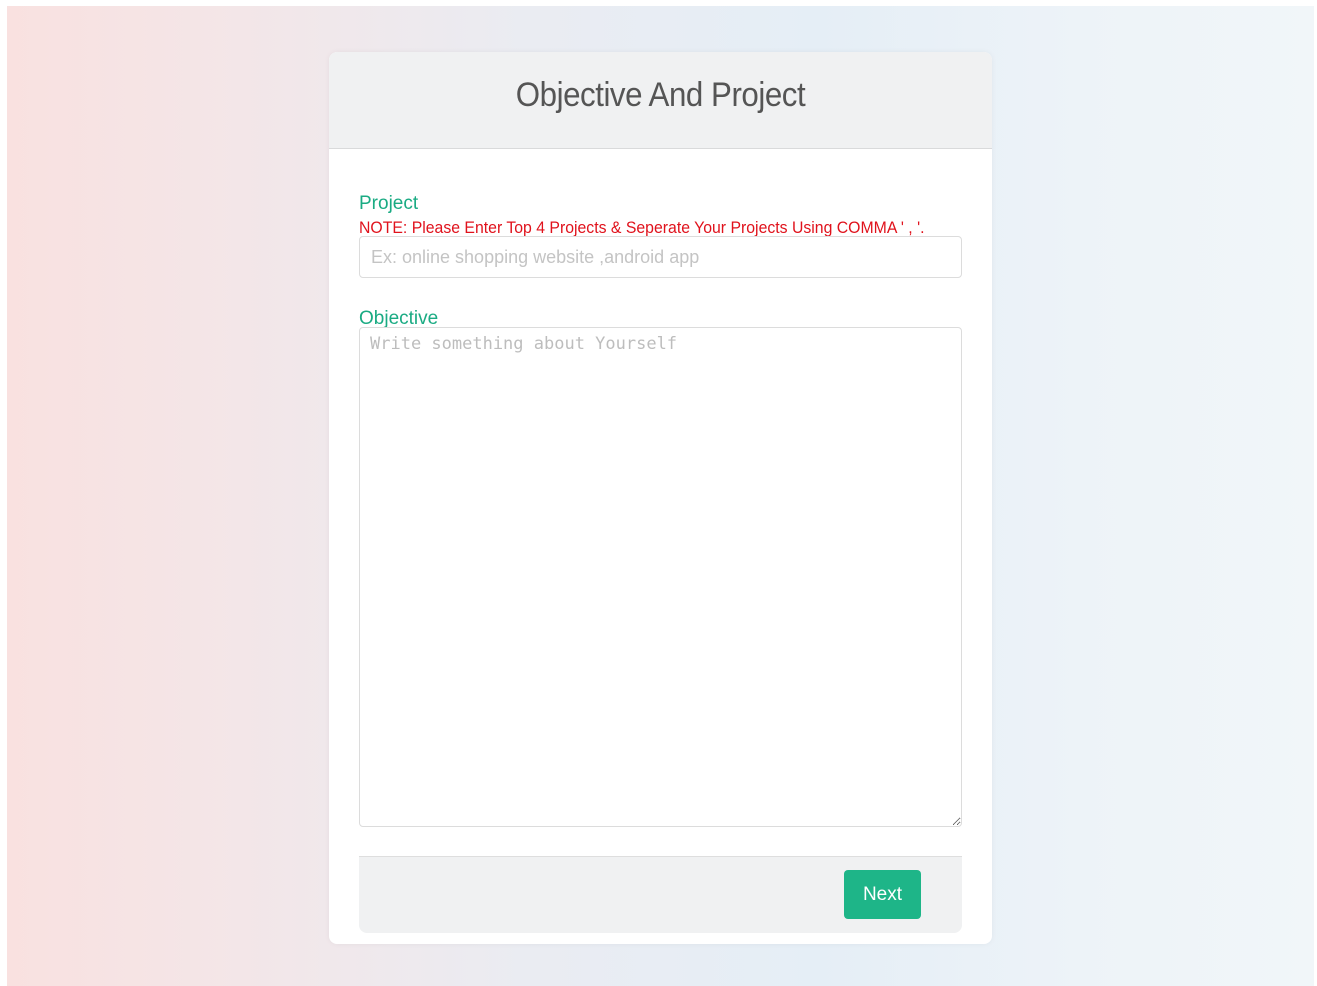  I want to click on page-title: Objective And Project, so click(660, 95).